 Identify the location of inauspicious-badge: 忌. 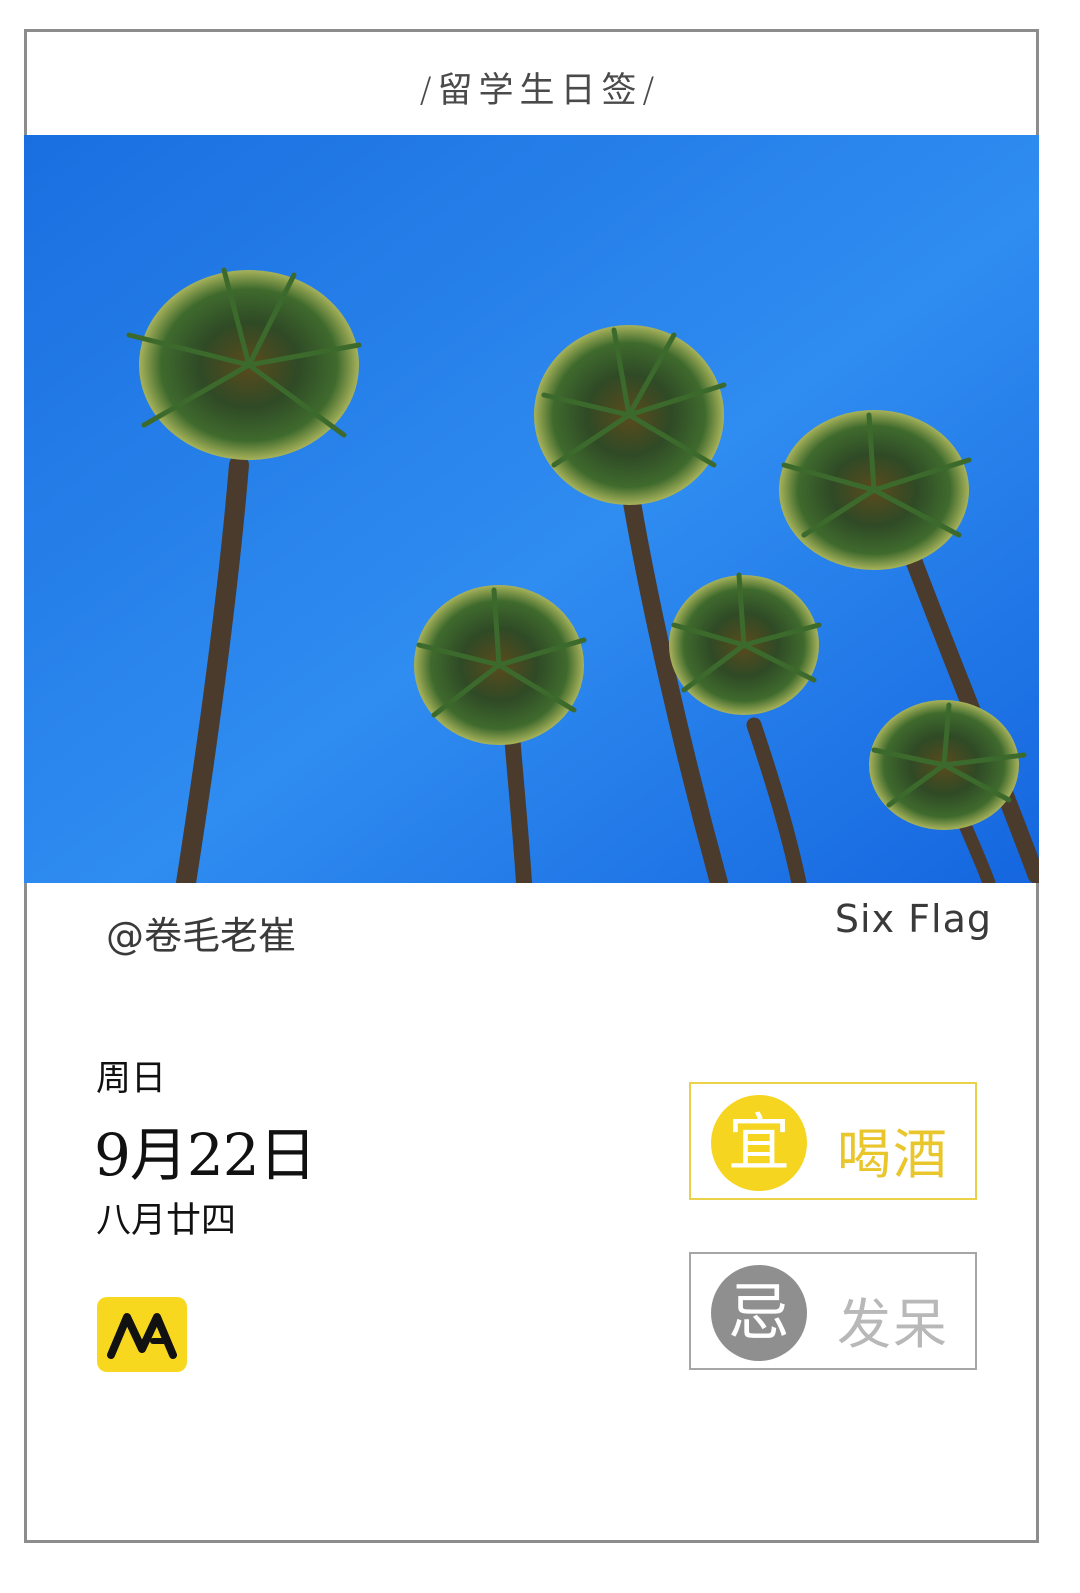
(759, 1313).